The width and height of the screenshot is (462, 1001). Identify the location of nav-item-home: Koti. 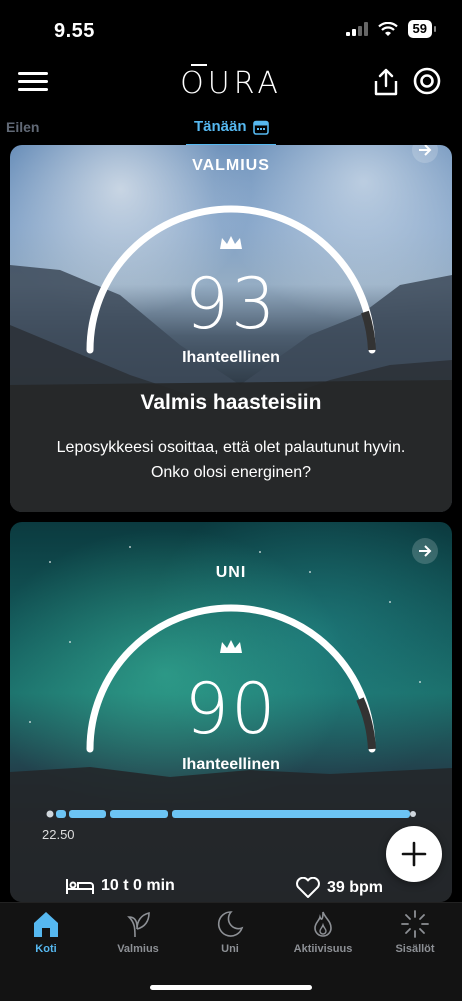
(46, 932).